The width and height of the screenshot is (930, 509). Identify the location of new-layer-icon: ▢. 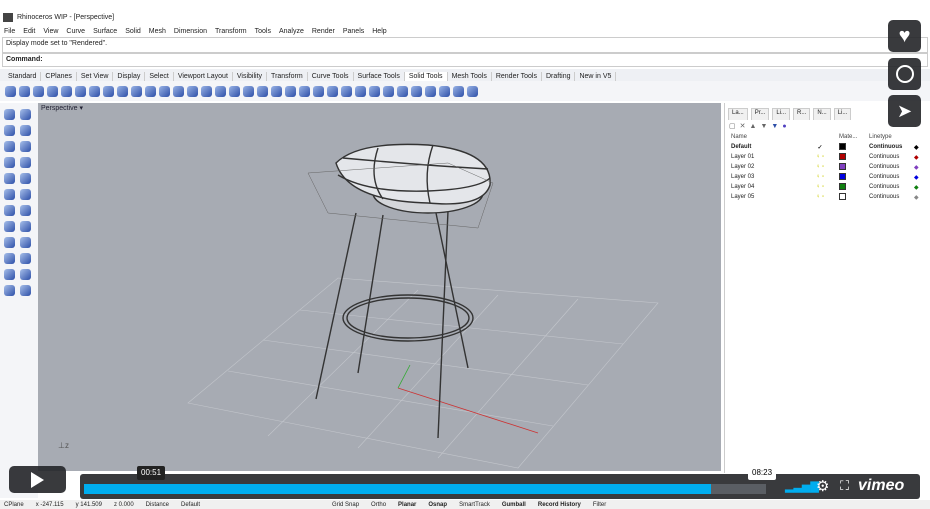
(732, 126).